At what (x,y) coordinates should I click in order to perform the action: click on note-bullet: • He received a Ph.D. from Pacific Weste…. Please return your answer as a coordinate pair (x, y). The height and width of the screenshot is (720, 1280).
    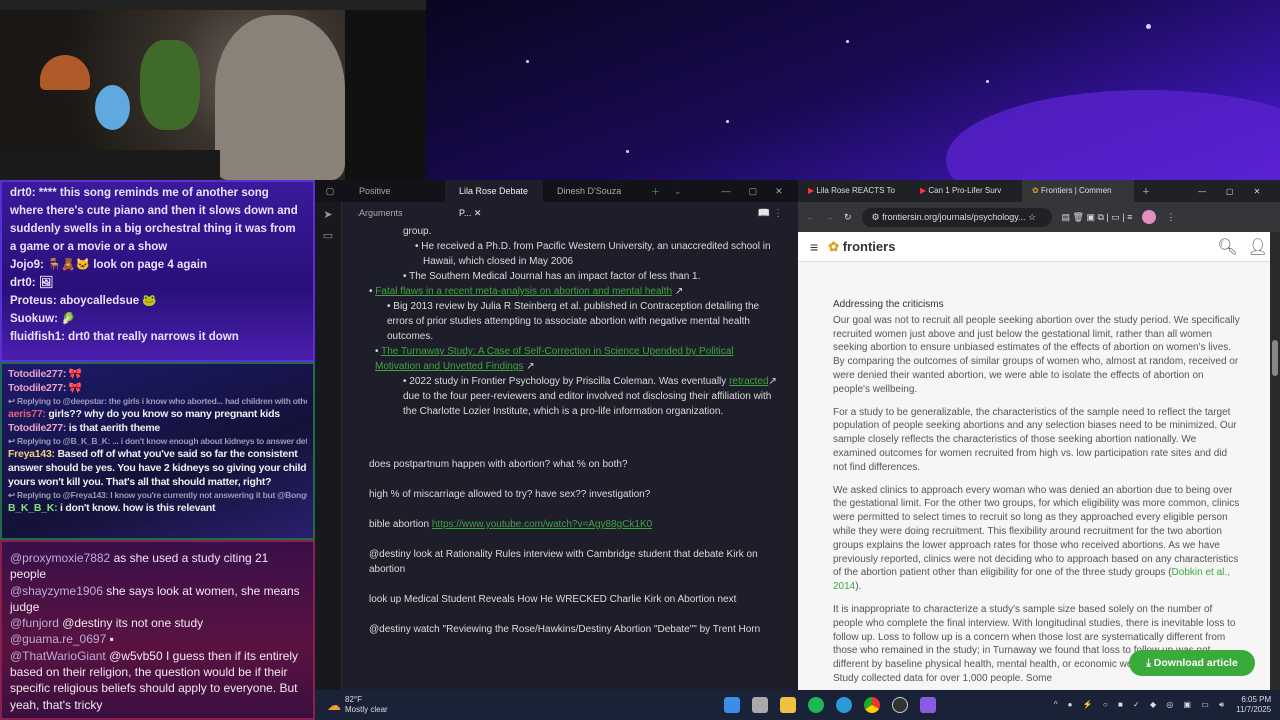
    Looking at the image, I should click on (593, 254).